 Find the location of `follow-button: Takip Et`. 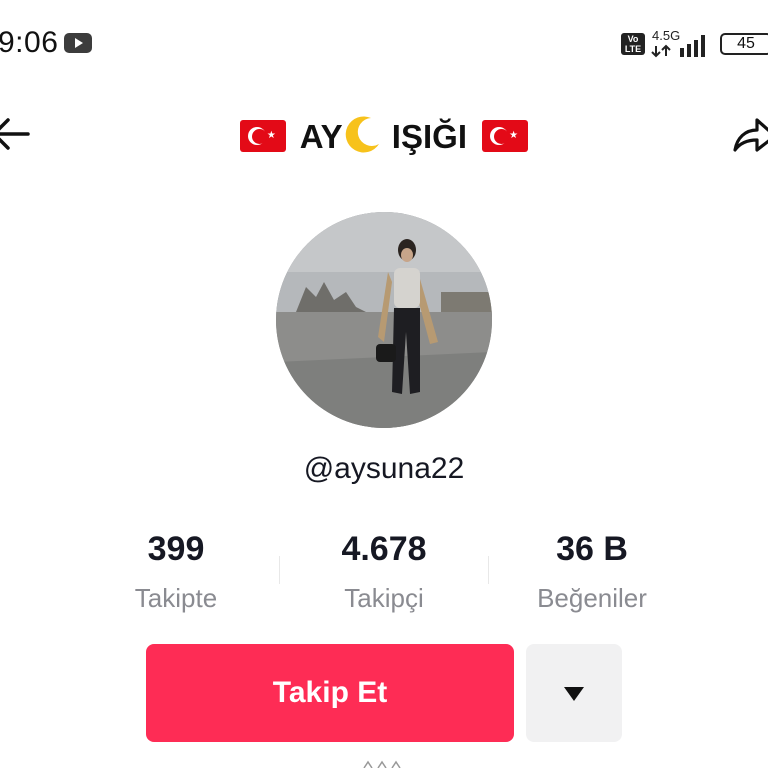

follow-button: Takip Et is located at coordinates (330, 693).